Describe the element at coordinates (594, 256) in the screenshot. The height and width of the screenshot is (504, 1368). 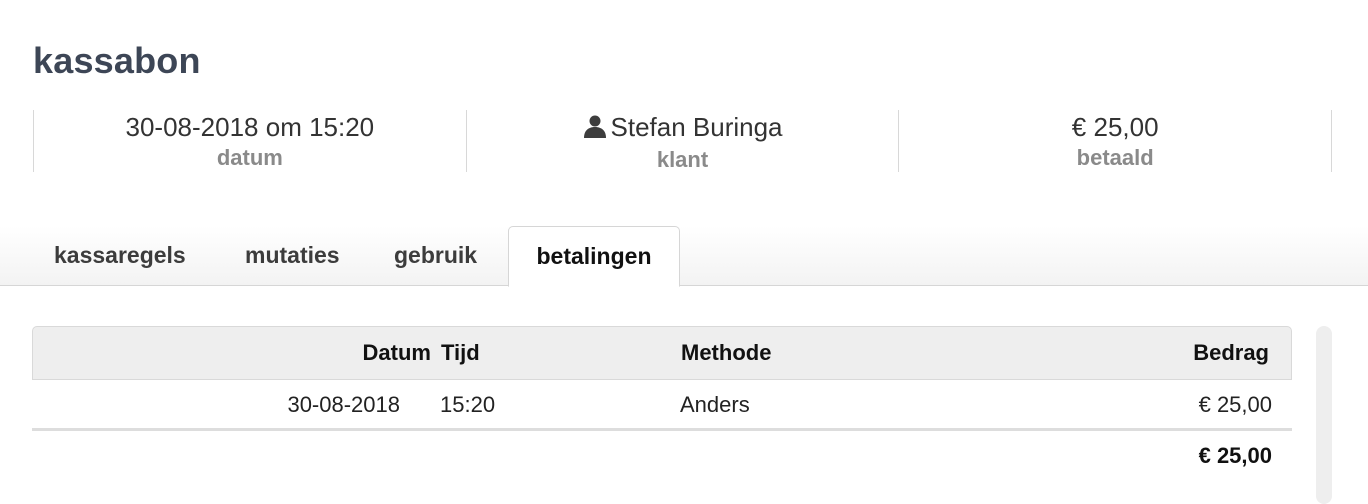
I see `tab-betalingen: betalingen` at that location.